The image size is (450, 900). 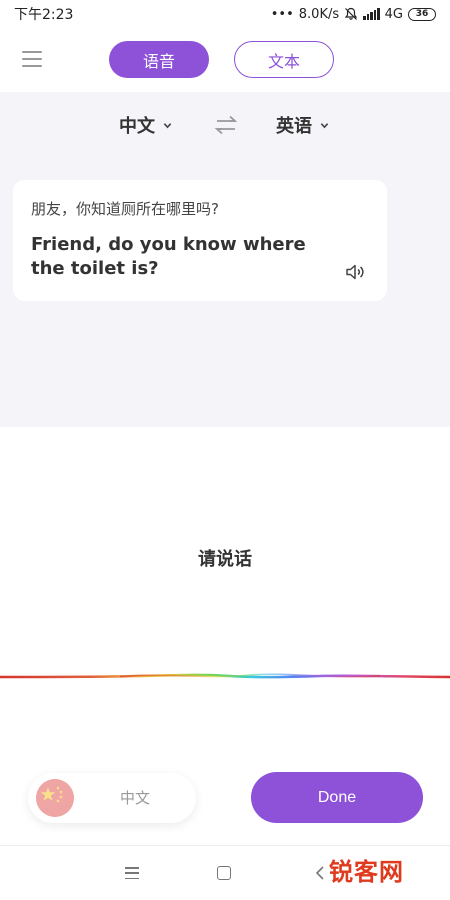 I want to click on speak-prompt: 请说话, so click(x=225, y=559).